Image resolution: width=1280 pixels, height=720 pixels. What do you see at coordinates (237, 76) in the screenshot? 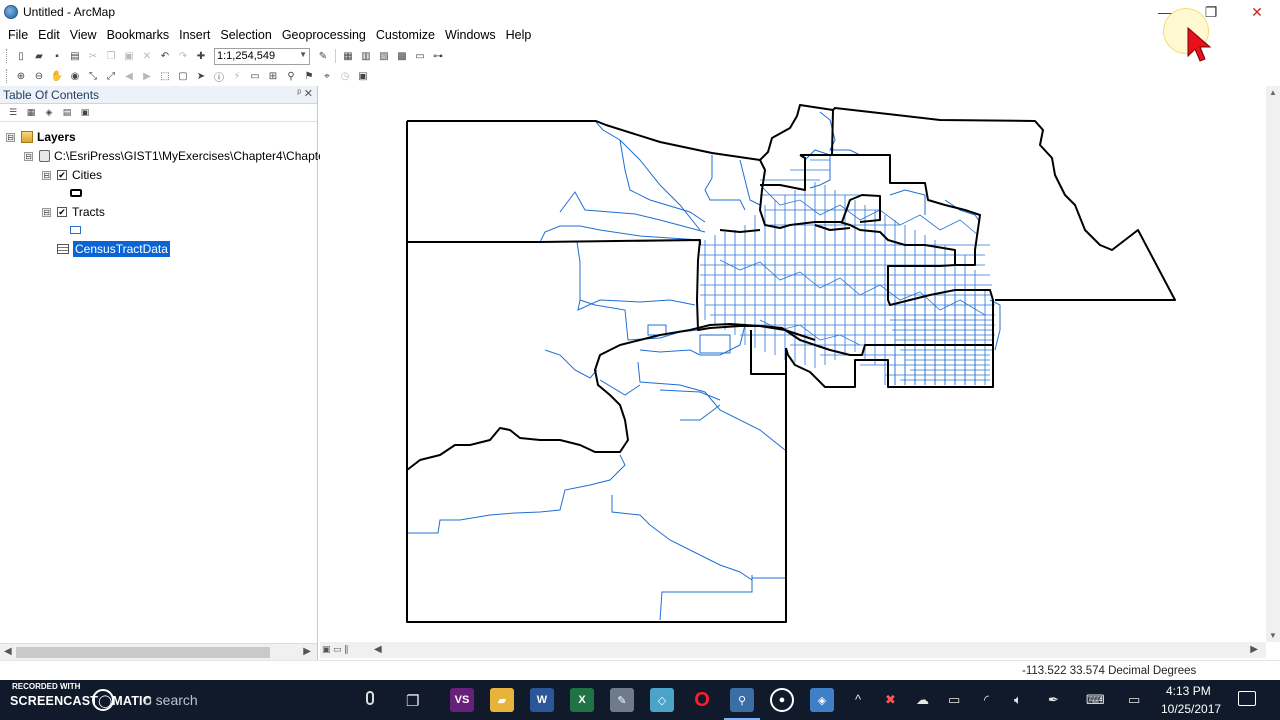
I see `hyperlink-icon: ⚡` at bounding box center [237, 76].